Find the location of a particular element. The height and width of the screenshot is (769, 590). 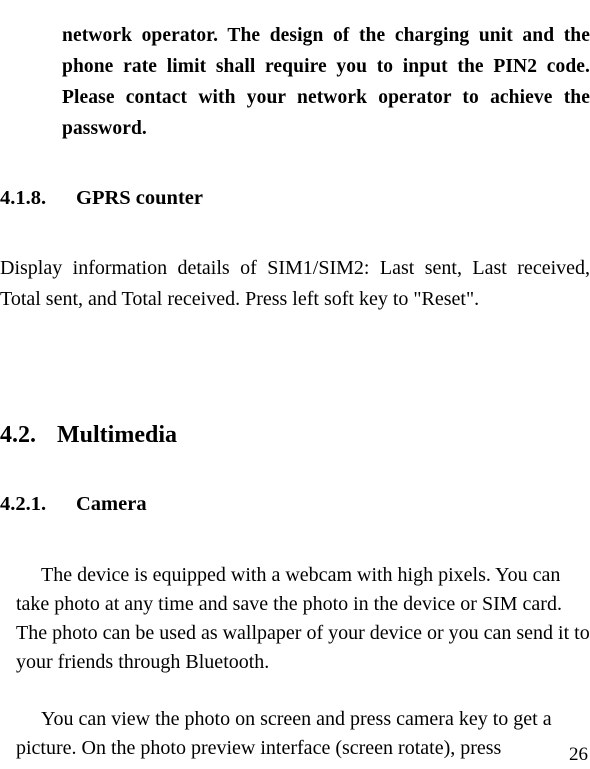

heading-gprs-counter-title: GPRS counter is located at coordinates (139, 197).